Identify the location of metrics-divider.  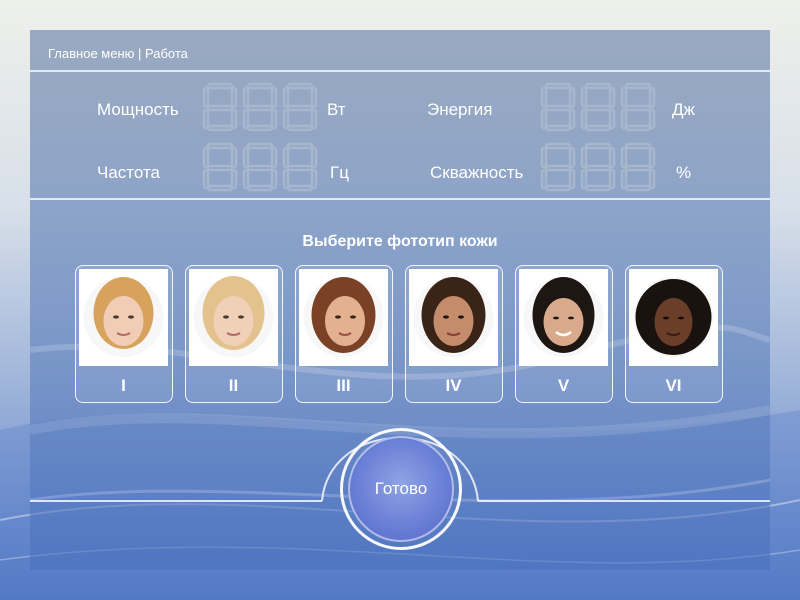
(400, 199).